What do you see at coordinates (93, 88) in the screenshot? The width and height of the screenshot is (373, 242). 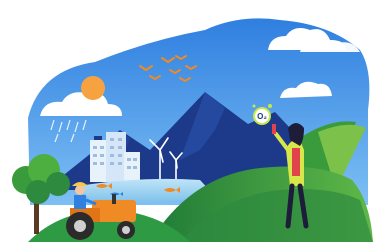 I see `sun-icon` at bounding box center [93, 88].